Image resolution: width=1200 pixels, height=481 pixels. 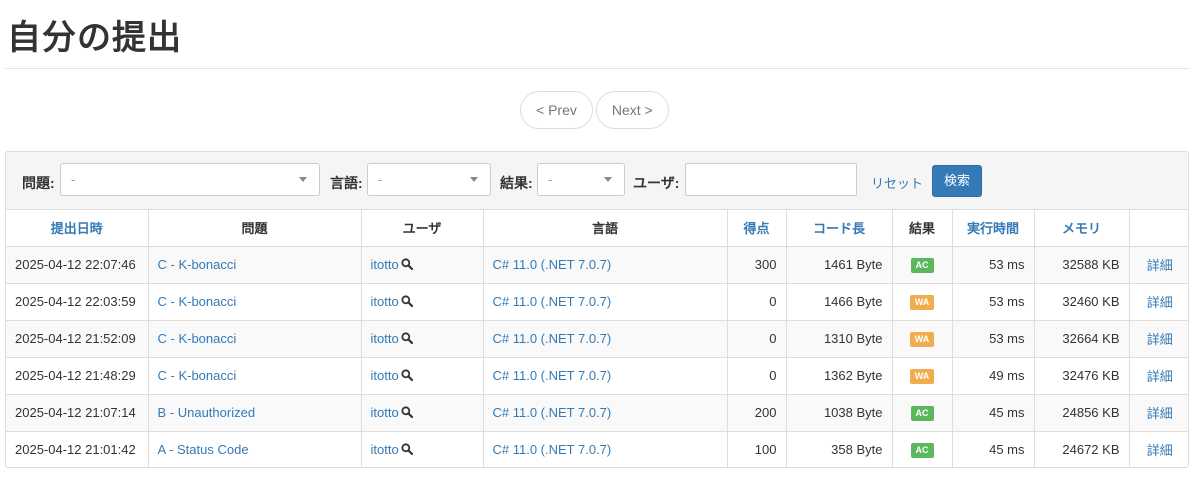 I want to click on result-select: -, so click(x=581, y=179).